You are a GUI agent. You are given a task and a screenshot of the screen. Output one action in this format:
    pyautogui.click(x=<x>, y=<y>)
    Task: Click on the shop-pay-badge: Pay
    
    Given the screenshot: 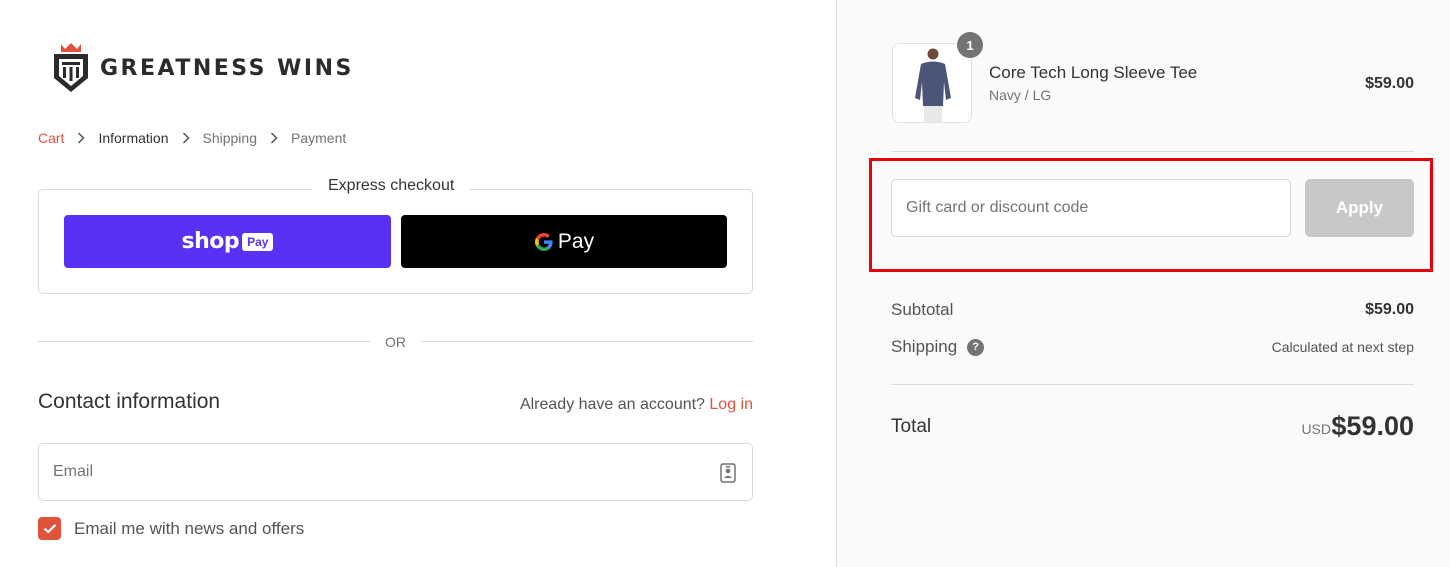 What is the action you would take?
    pyautogui.click(x=258, y=241)
    